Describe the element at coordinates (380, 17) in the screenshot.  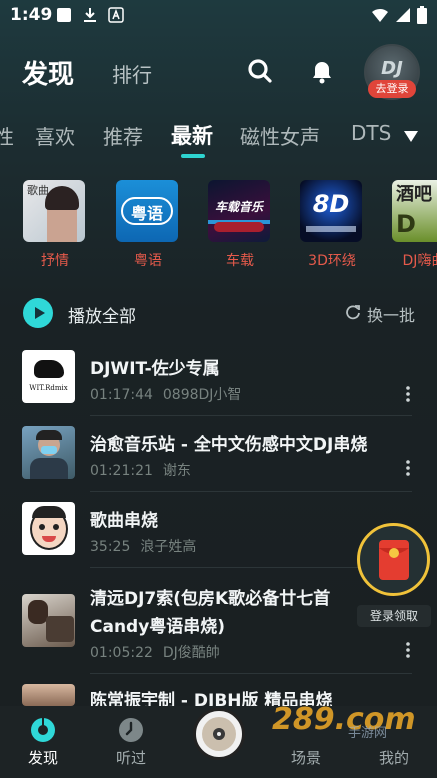
I see `wifi-icon` at that location.